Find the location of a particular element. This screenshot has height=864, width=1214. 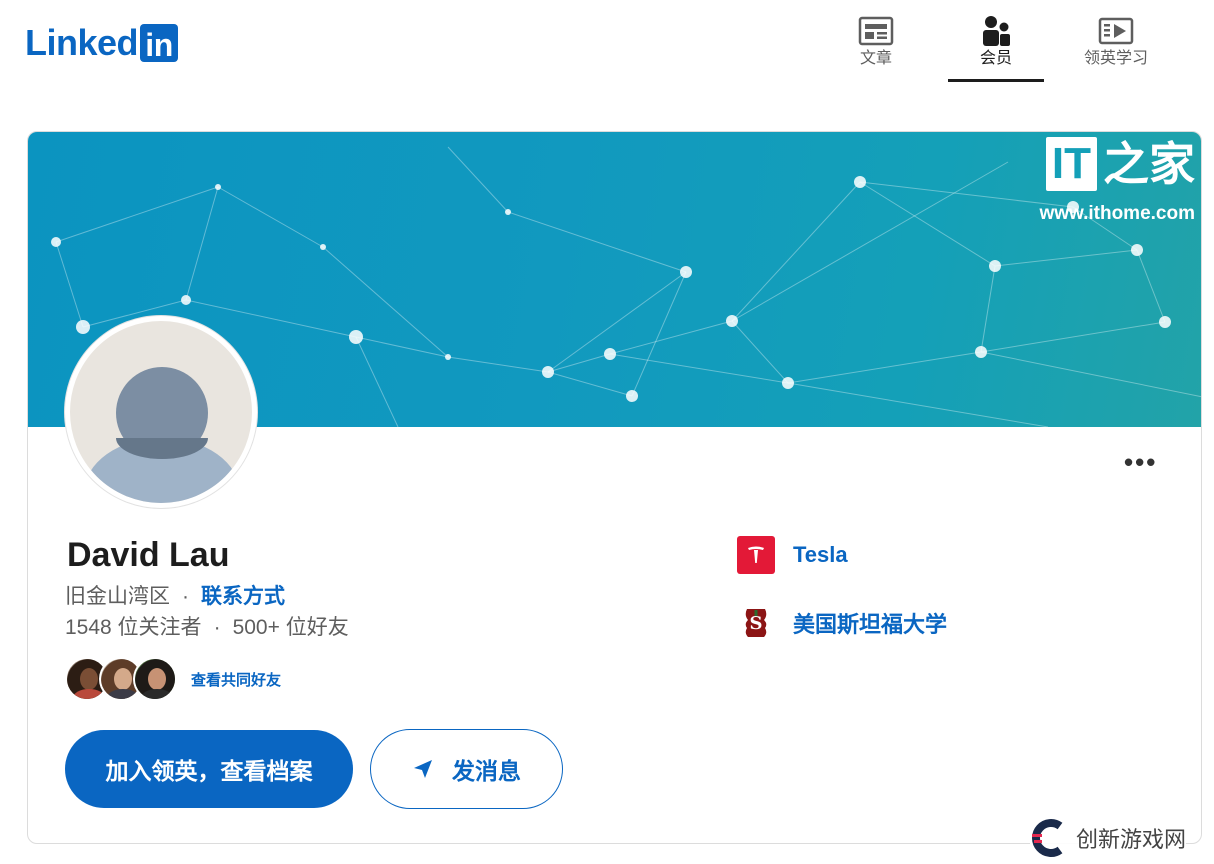

nav-label-people: 会员 is located at coordinates (995, 58).